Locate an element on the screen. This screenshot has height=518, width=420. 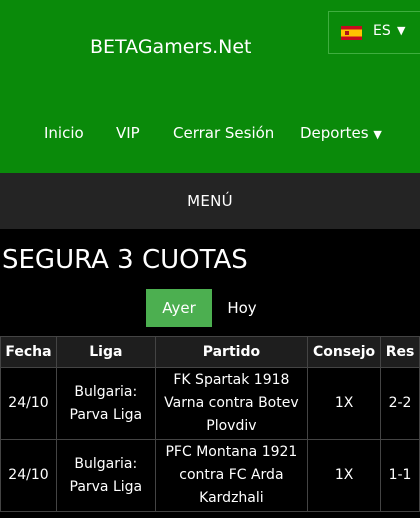
nav-deportes: Deportes ▼ is located at coordinates (341, 133).